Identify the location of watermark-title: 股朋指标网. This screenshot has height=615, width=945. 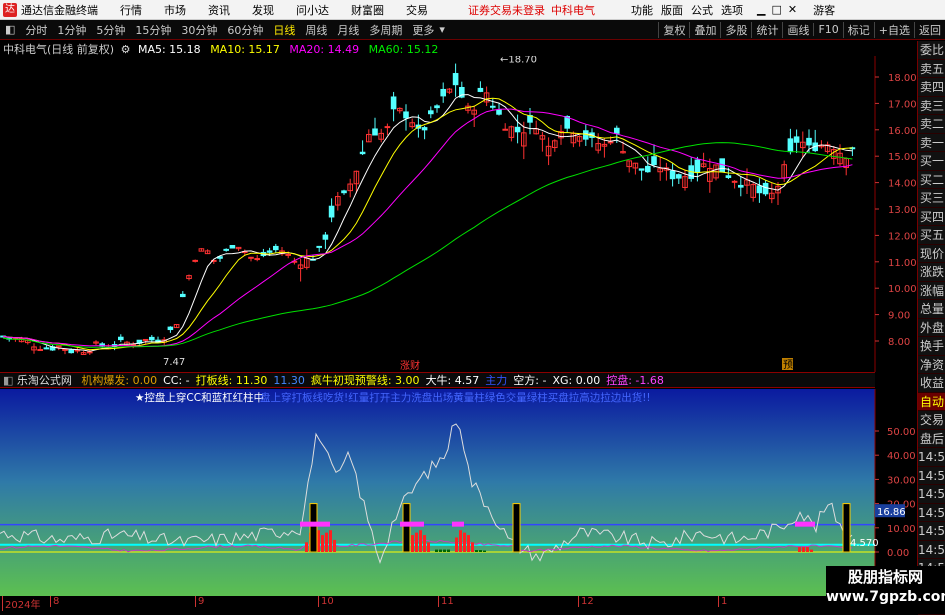
(885, 577).